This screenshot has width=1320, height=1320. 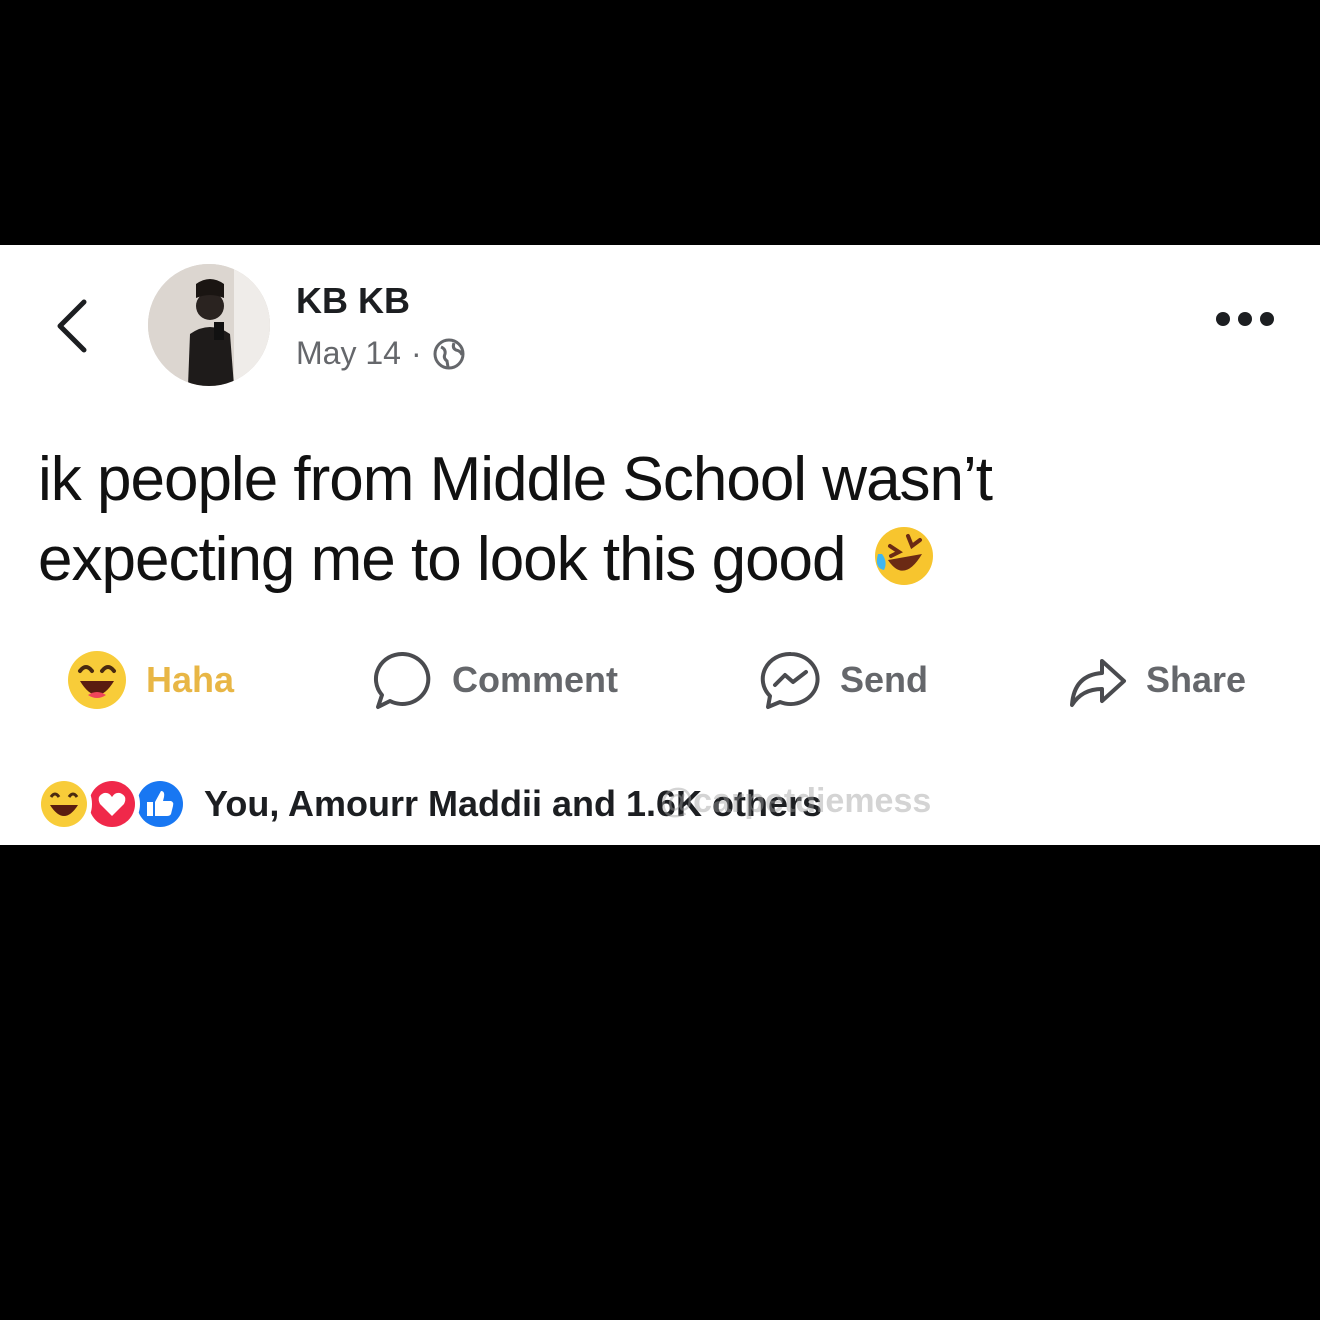 What do you see at coordinates (1245, 319) in the screenshot?
I see `more-options-icon` at bounding box center [1245, 319].